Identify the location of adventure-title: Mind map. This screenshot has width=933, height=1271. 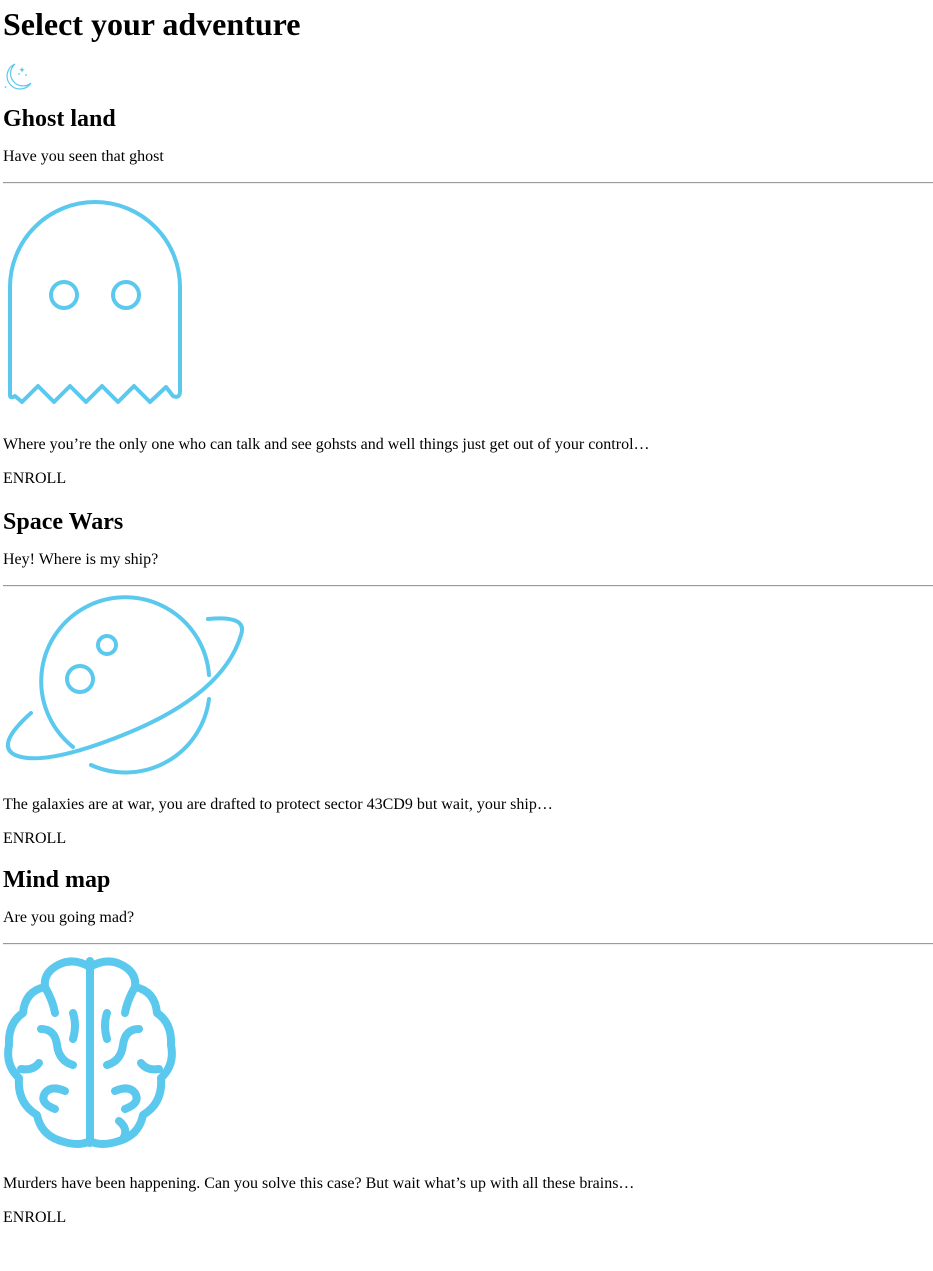
(57, 880).